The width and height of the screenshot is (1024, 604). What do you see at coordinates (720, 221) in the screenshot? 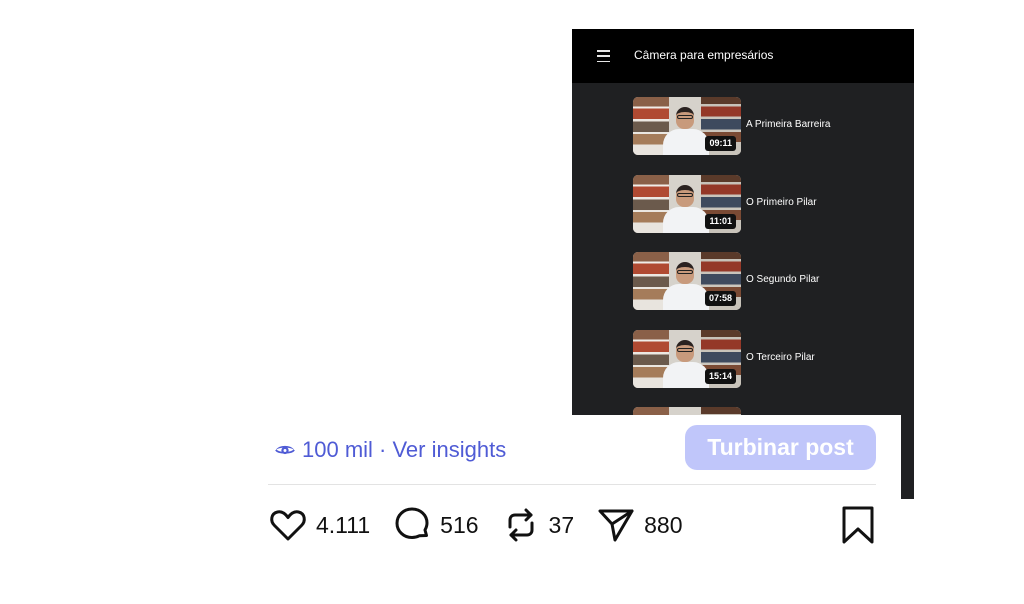
I see `duration-badge: 11:01` at bounding box center [720, 221].